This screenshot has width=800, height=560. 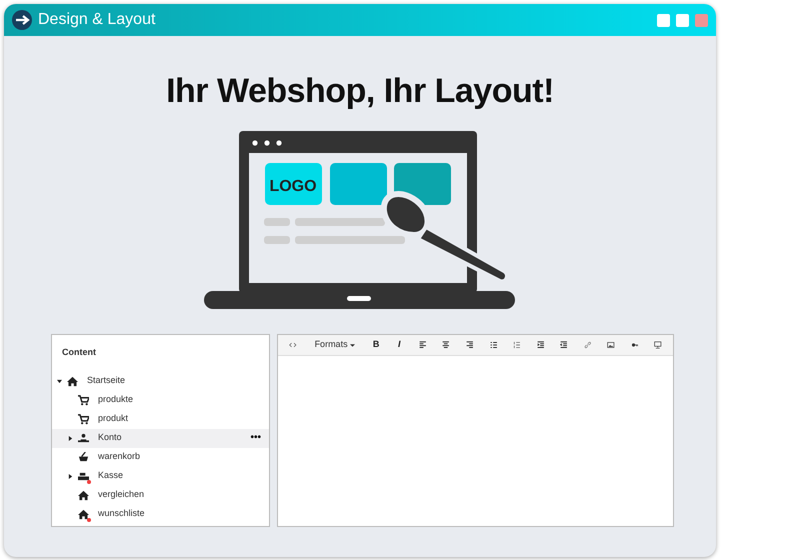 What do you see at coordinates (119, 457) in the screenshot?
I see `item-label: warenkorb` at bounding box center [119, 457].